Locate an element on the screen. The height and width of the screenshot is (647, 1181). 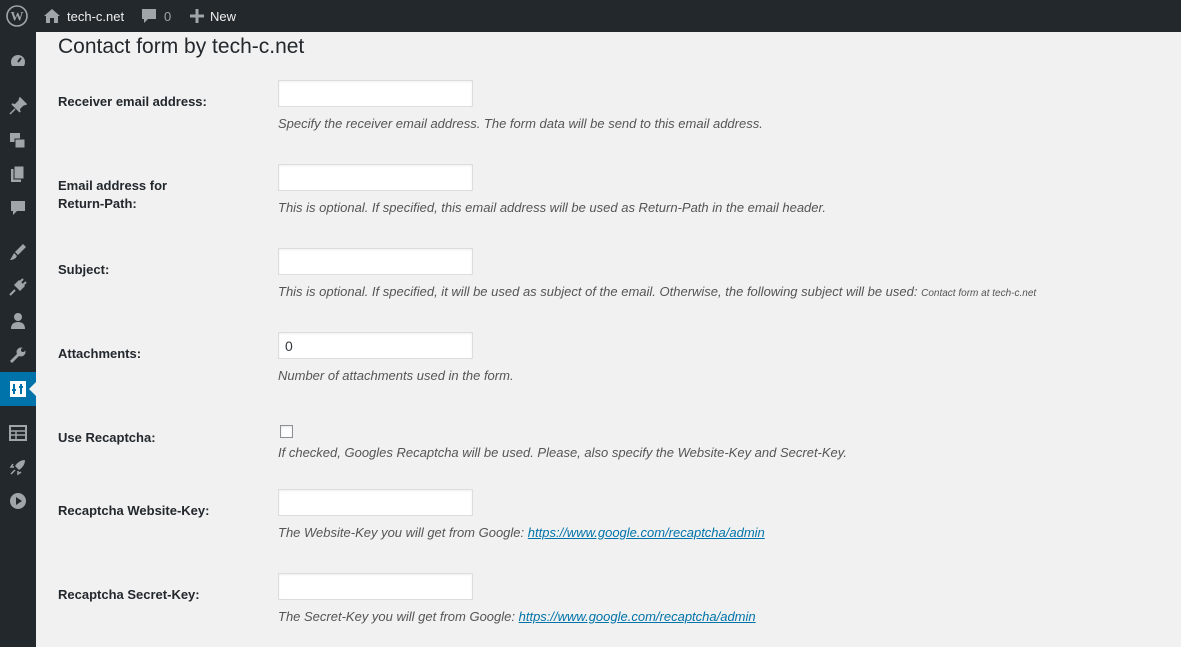
wordpress-logo-icon: W is located at coordinates (17, 16).